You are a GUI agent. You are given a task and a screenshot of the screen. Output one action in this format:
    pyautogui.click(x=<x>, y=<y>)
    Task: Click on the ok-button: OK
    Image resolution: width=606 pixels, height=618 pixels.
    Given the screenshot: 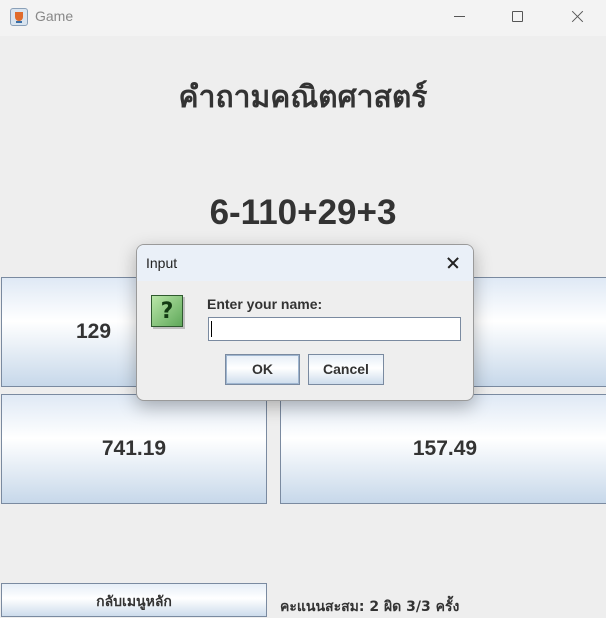 What is the action you would take?
    pyautogui.click(x=262, y=369)
    